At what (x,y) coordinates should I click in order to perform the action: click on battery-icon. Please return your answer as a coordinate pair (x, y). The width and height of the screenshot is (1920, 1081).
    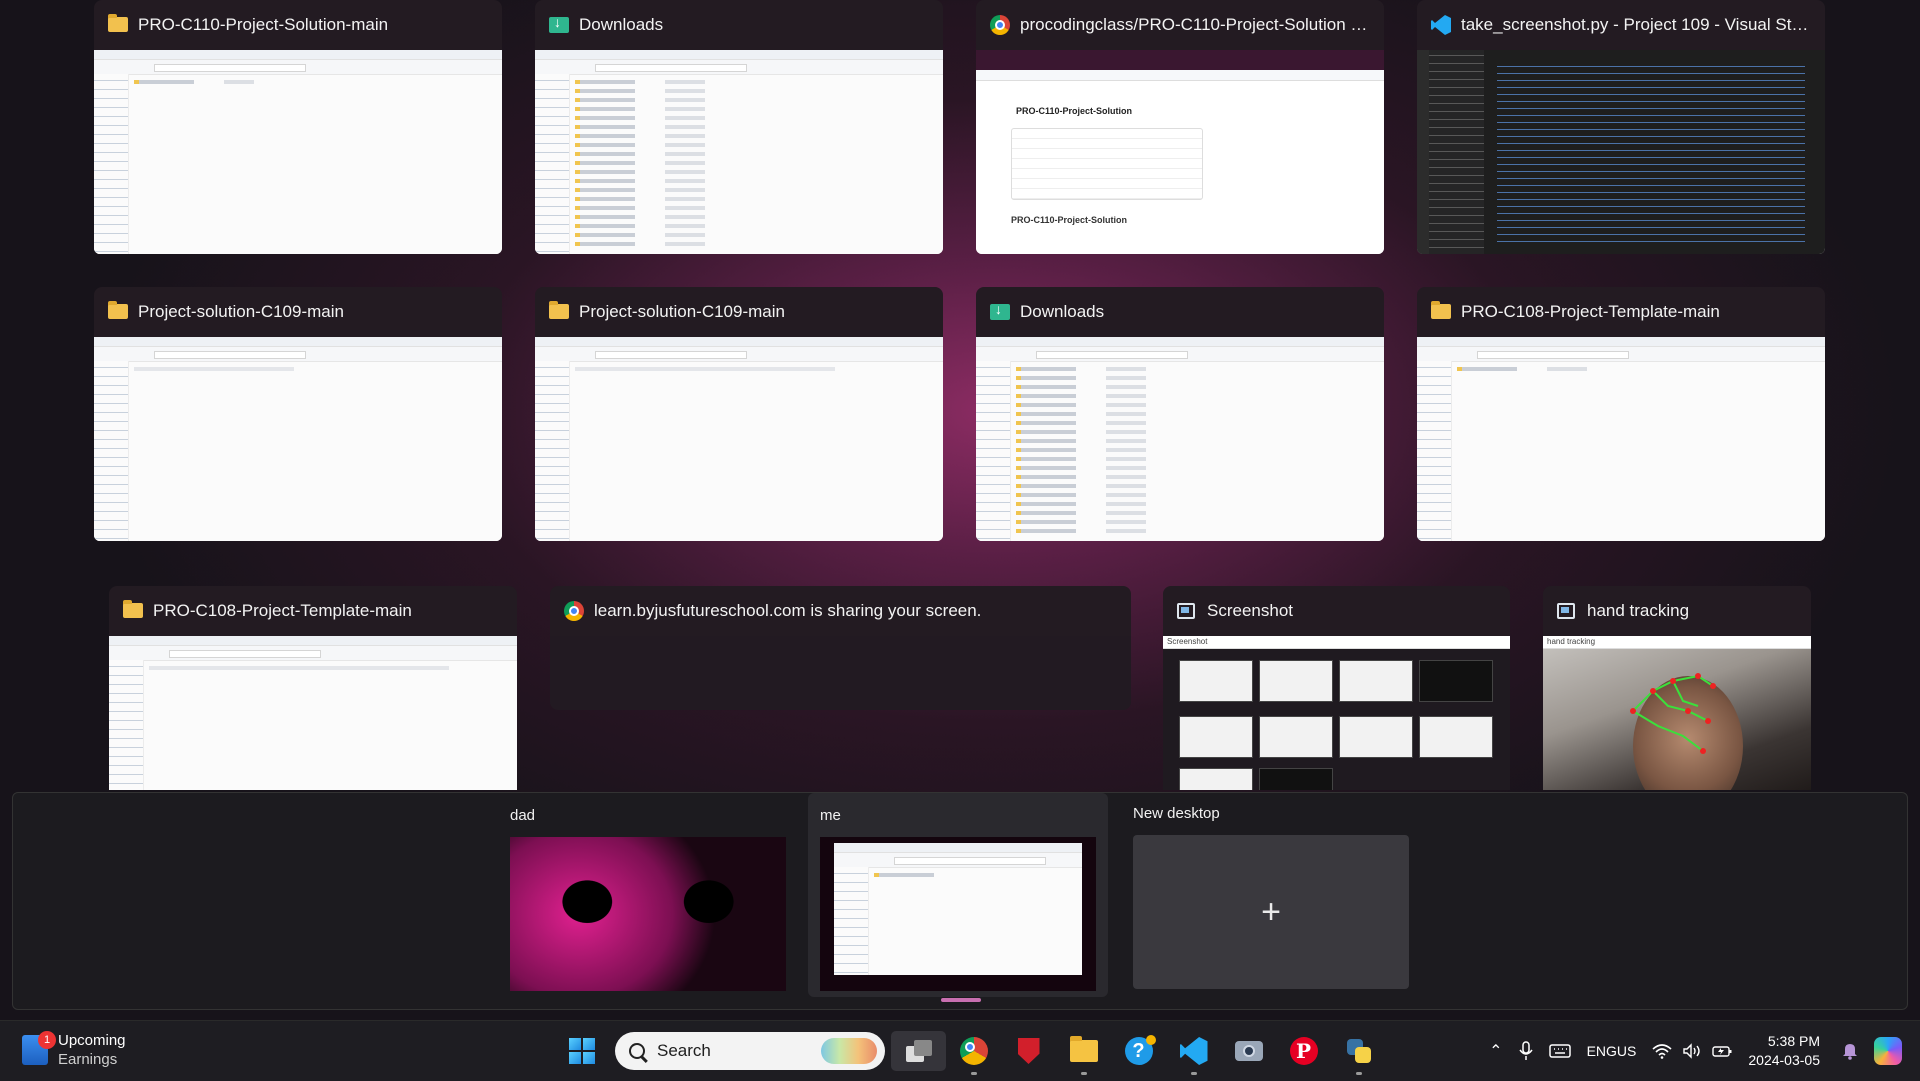
    Looking at the image, I should click on (1722, 1051).